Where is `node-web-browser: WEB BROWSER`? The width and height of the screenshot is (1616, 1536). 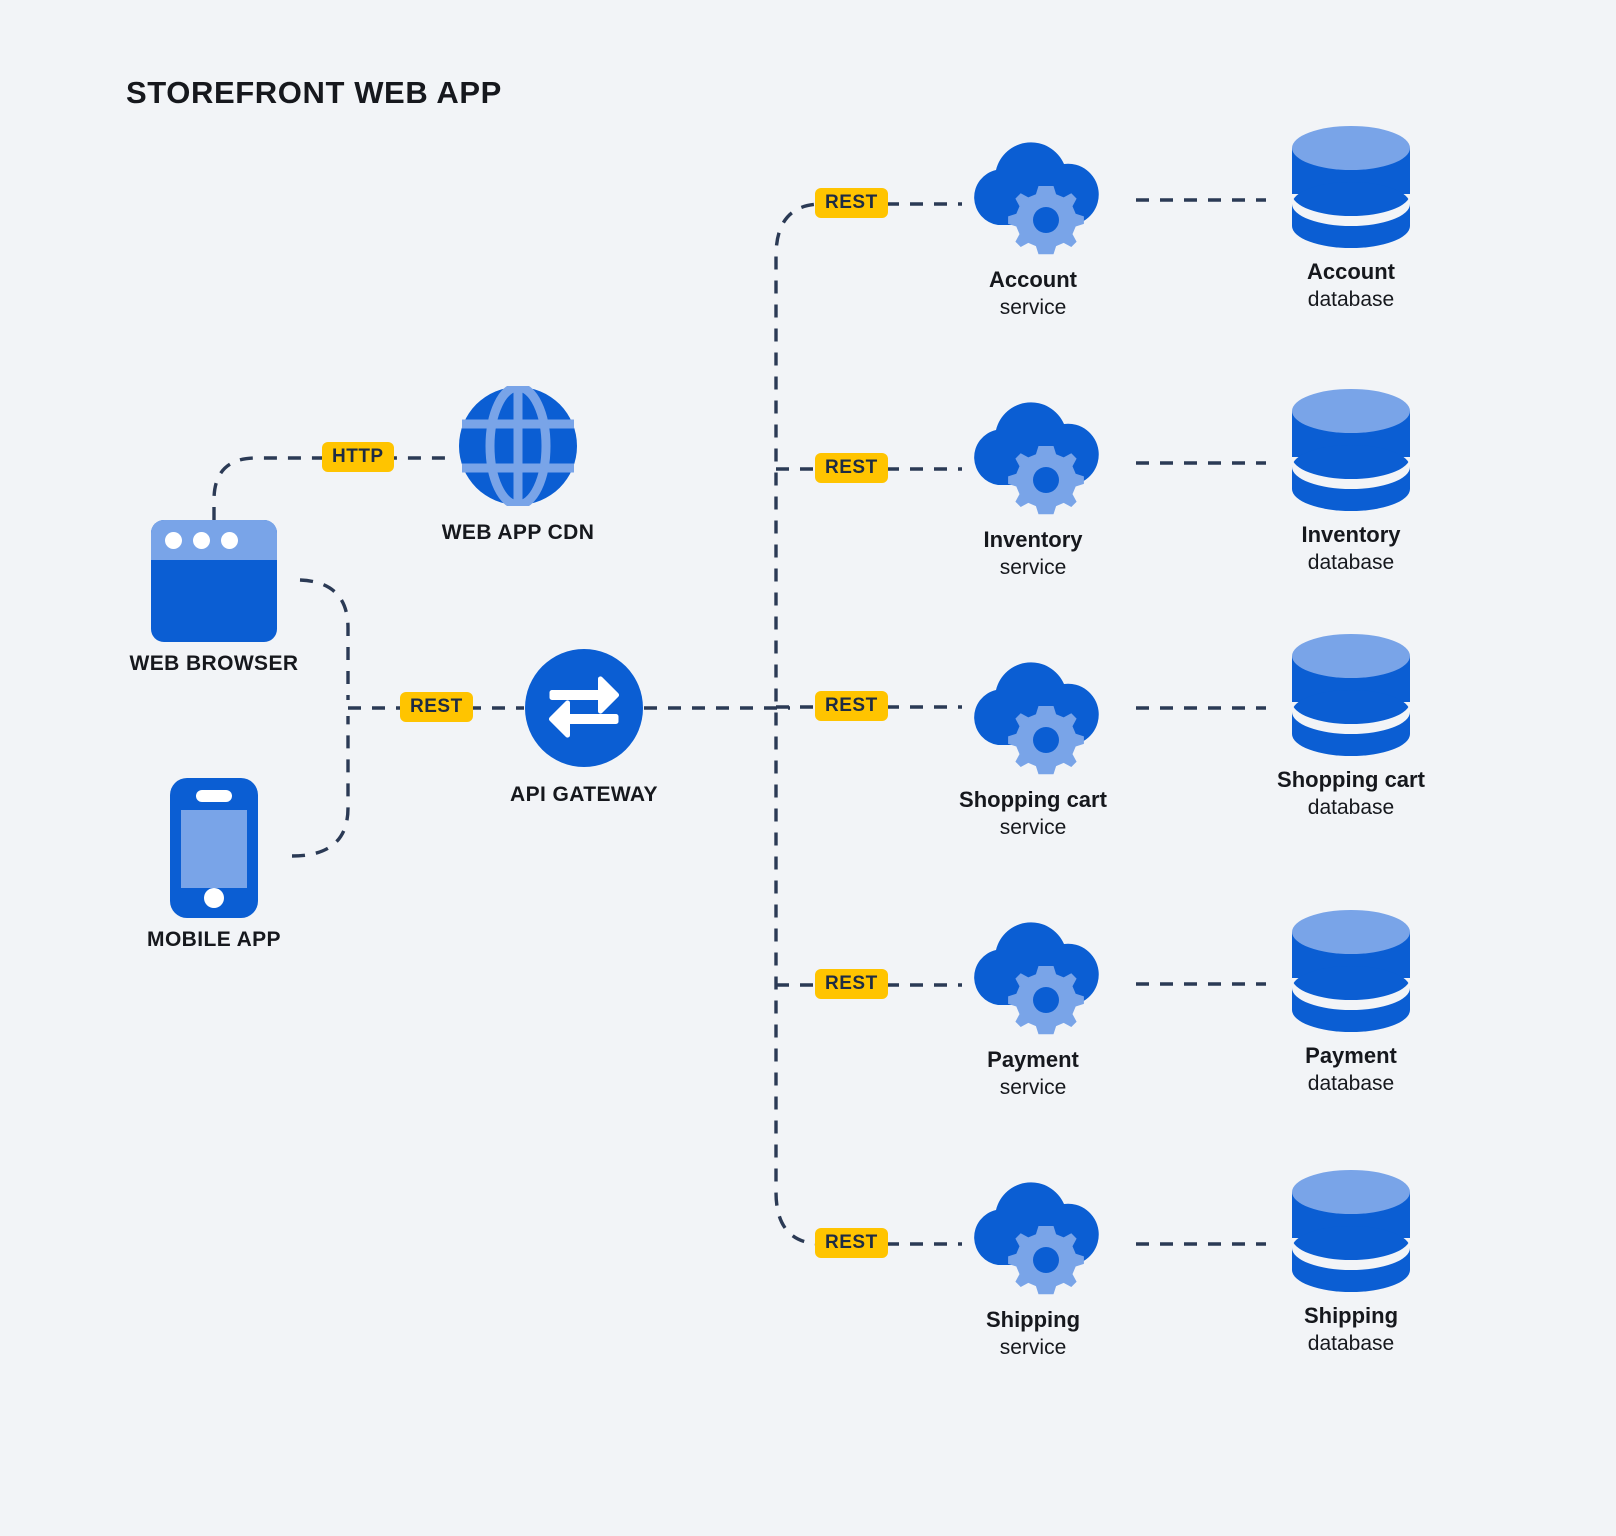 node-web-browser: WEB BROWSER is located at coordinates (214, 598).